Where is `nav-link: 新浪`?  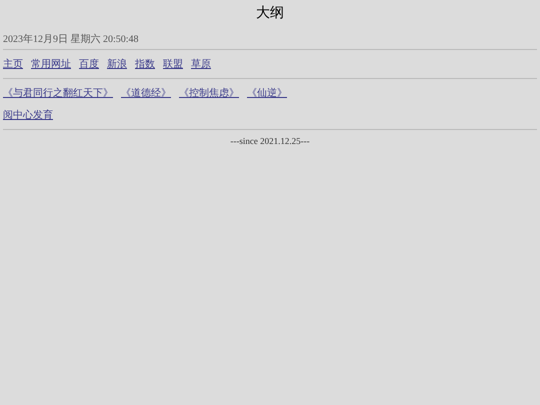
nav-link: 新浪 is located at coordinates (117, 64).